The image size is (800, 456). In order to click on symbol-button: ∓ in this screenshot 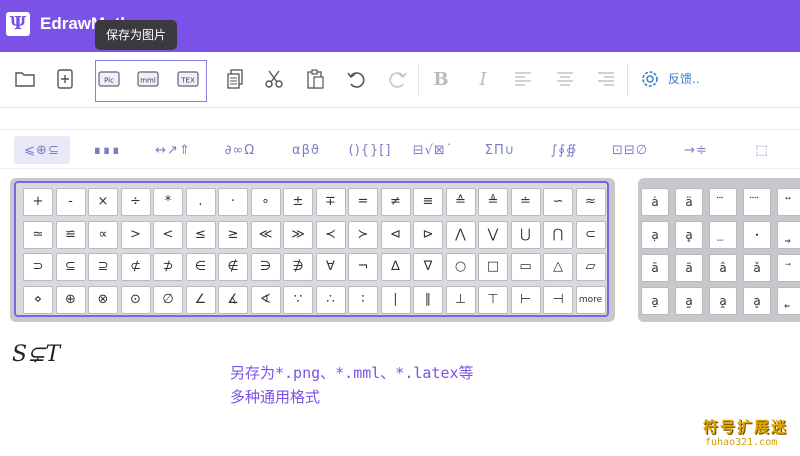, I will do `click(330, 202)`.